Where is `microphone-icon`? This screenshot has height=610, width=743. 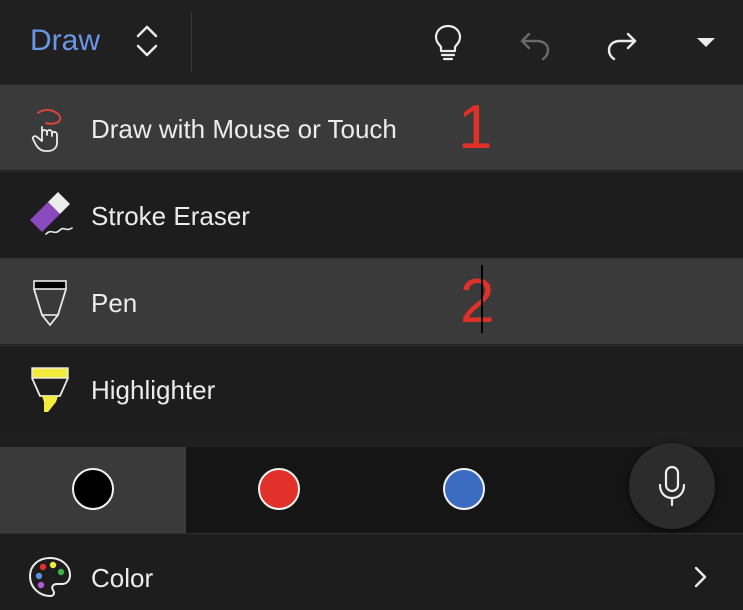
microphone-icon is located at coordinates (672, 486).